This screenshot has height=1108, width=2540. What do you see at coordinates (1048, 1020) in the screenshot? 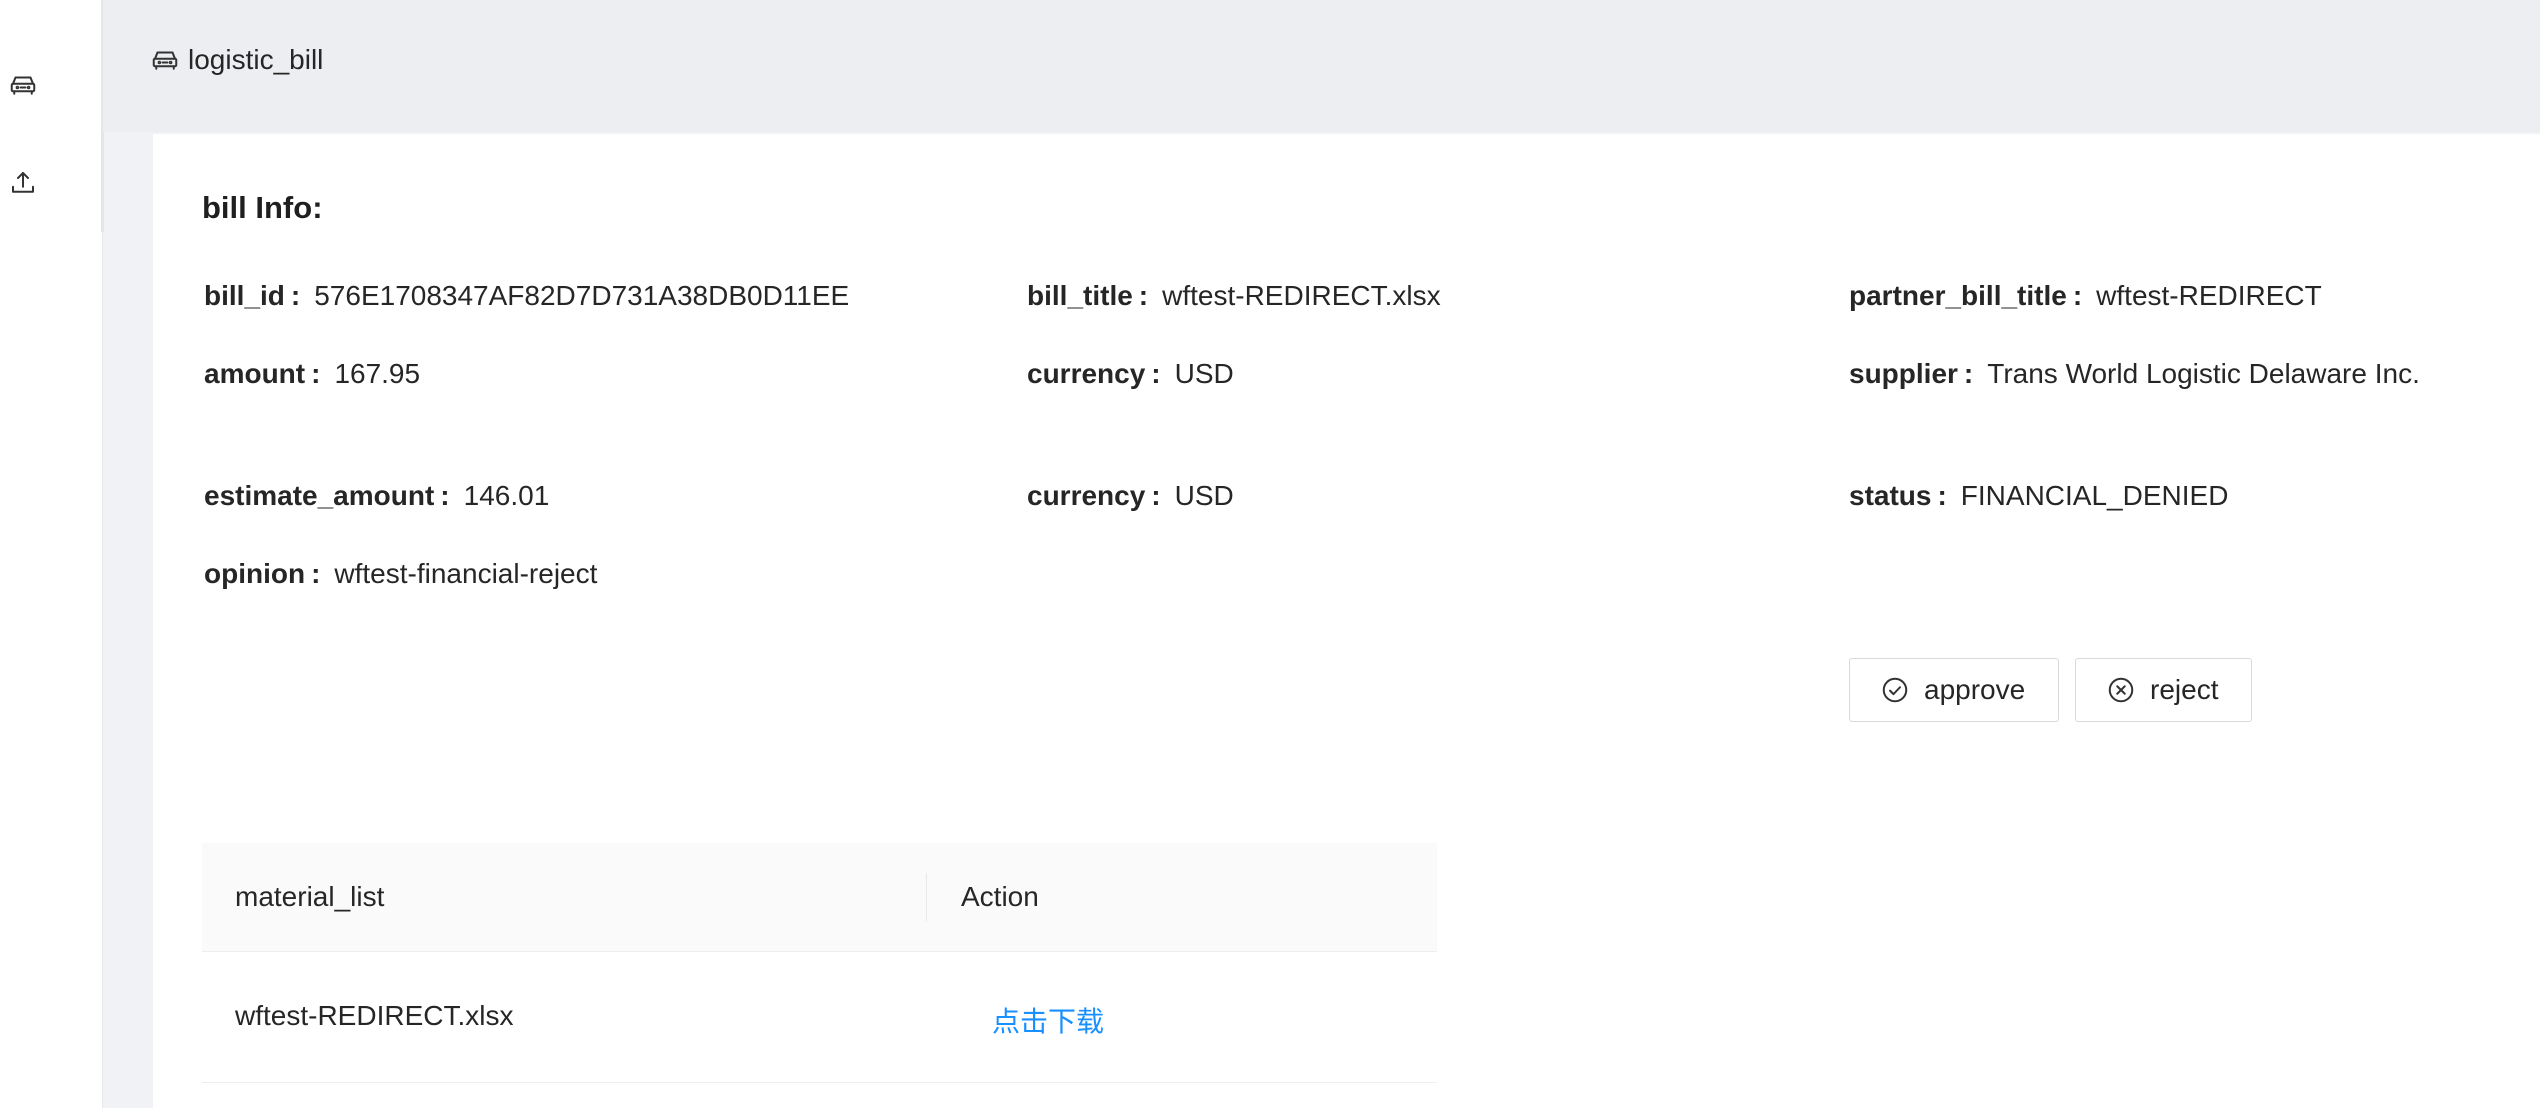
I see `download-link: 点击下载` at bounding box center [1048, 1020].